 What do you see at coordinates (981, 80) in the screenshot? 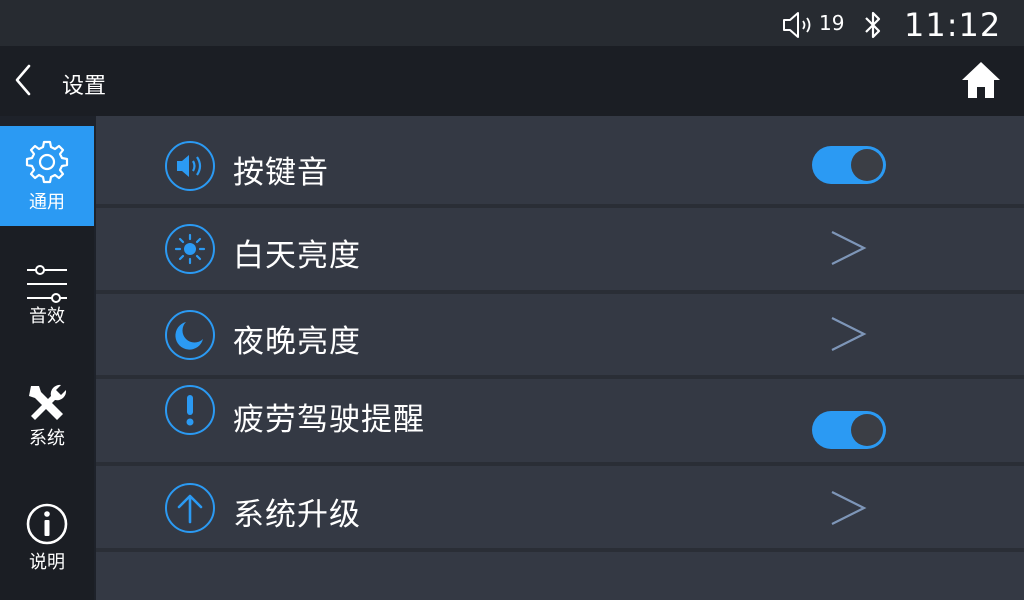
I see `home-button` at bounding box center [981, 80].